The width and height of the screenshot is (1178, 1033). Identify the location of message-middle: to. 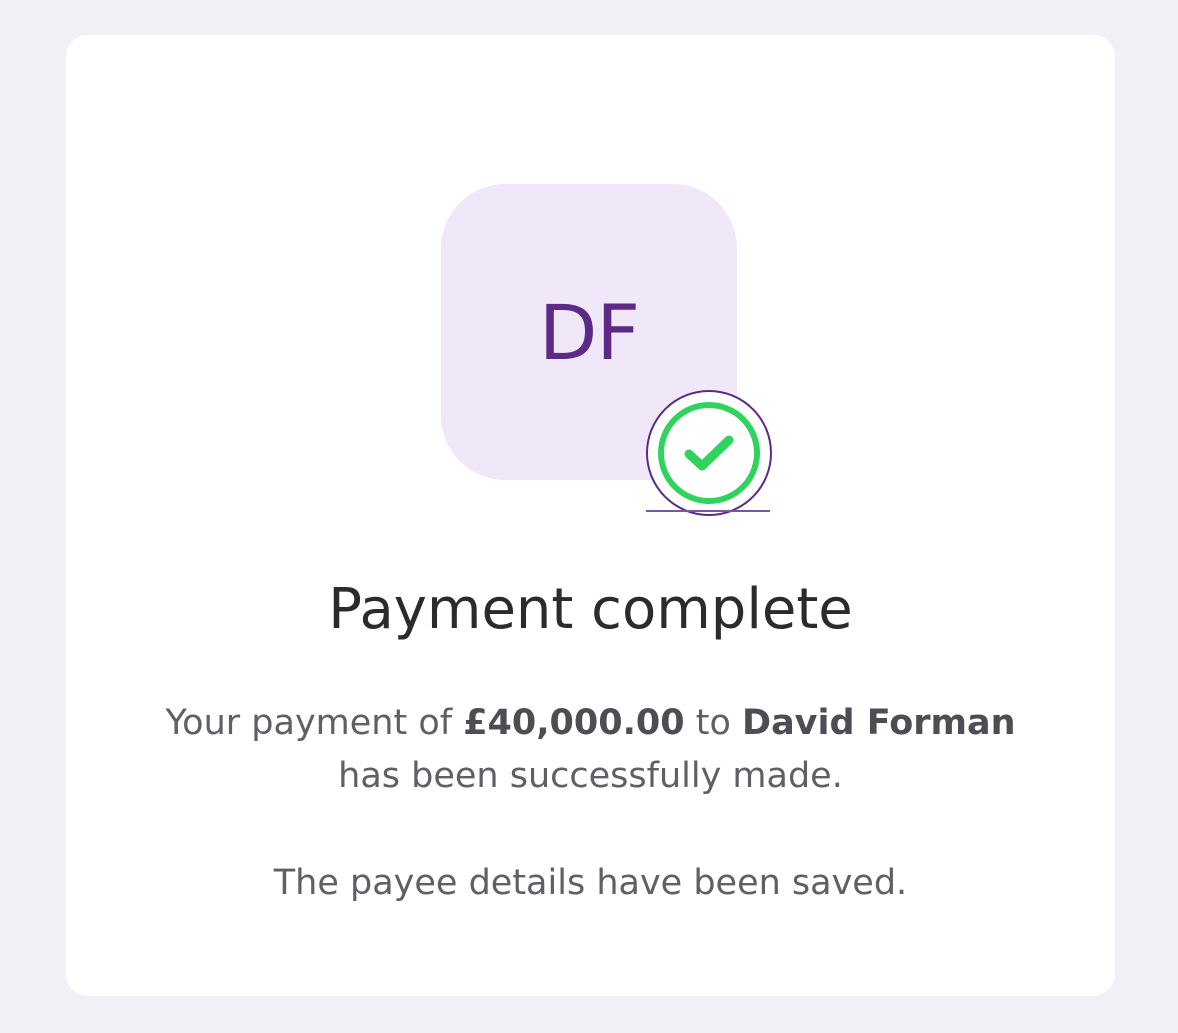
(713, 723).